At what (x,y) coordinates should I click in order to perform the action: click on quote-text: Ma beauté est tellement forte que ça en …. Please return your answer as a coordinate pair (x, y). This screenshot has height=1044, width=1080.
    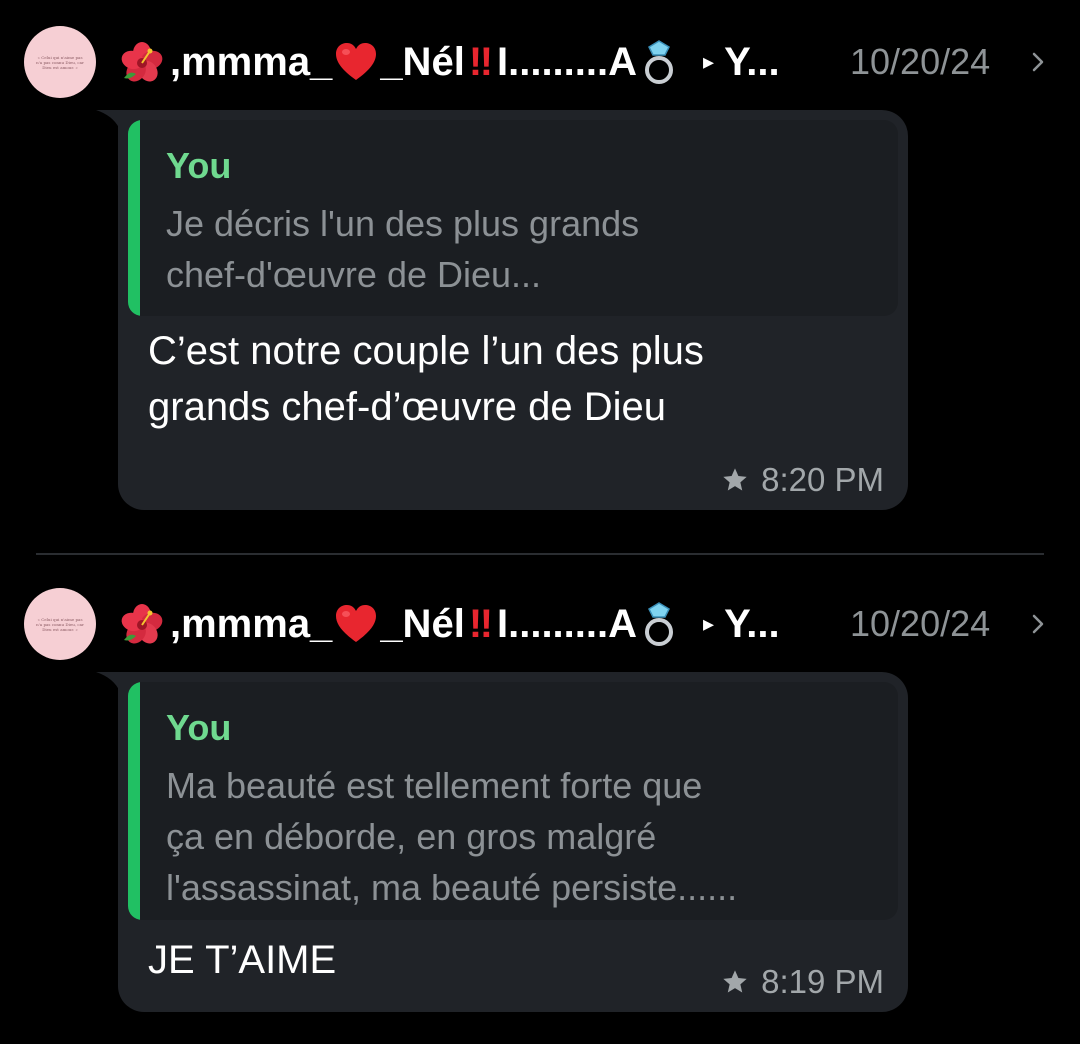
    Looking at the image, I should click on (452, 836).